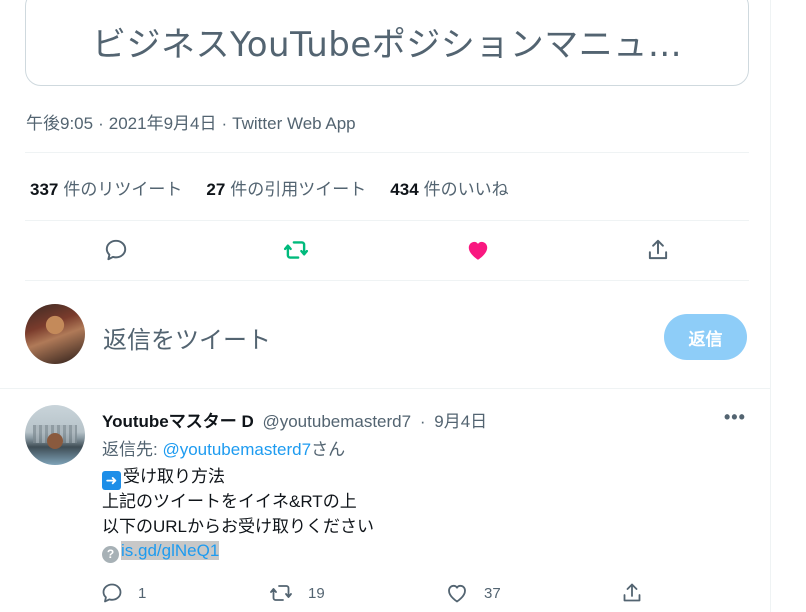  Describe the element at coordinates (316, 593) in the screenshot. I see `retweet-count: 19` at that location.